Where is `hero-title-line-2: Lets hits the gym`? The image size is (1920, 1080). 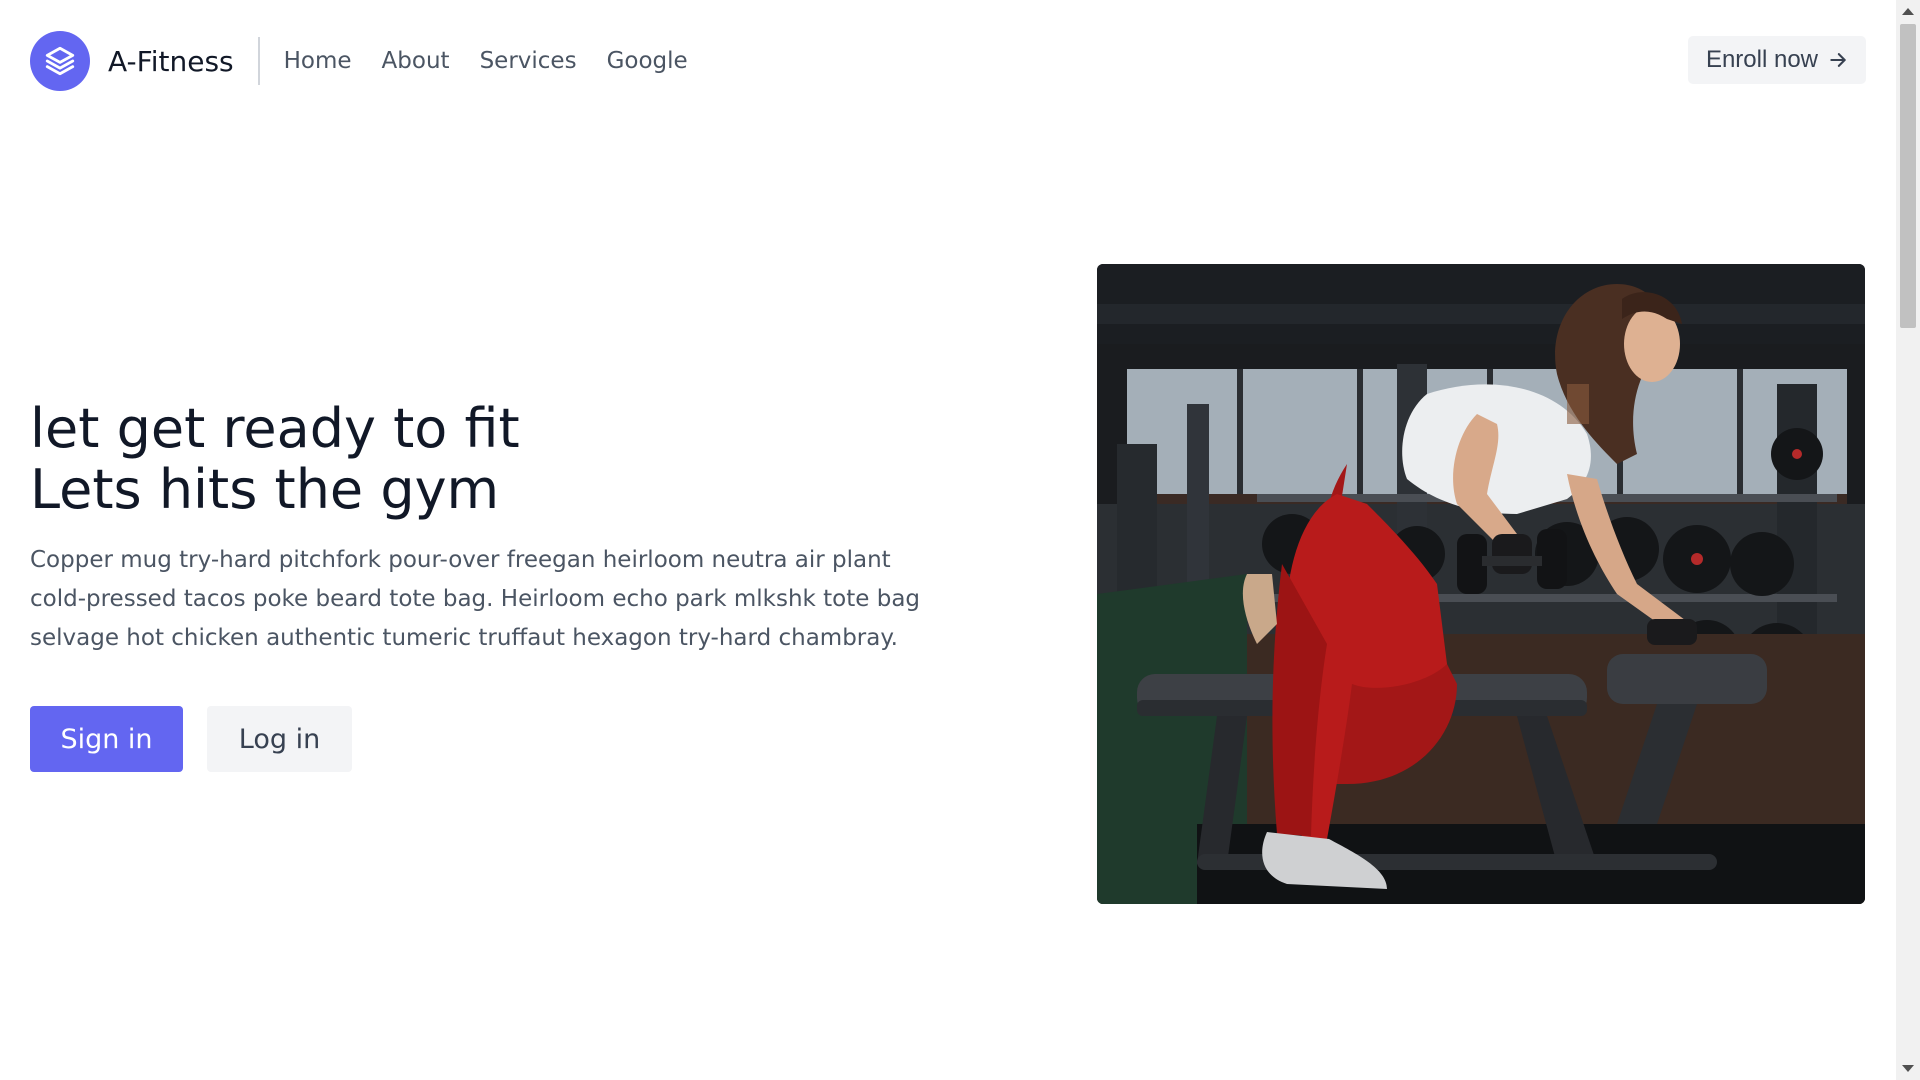 hero-title-line-2: Lets hits the gym is located at coordinates (265, 489).